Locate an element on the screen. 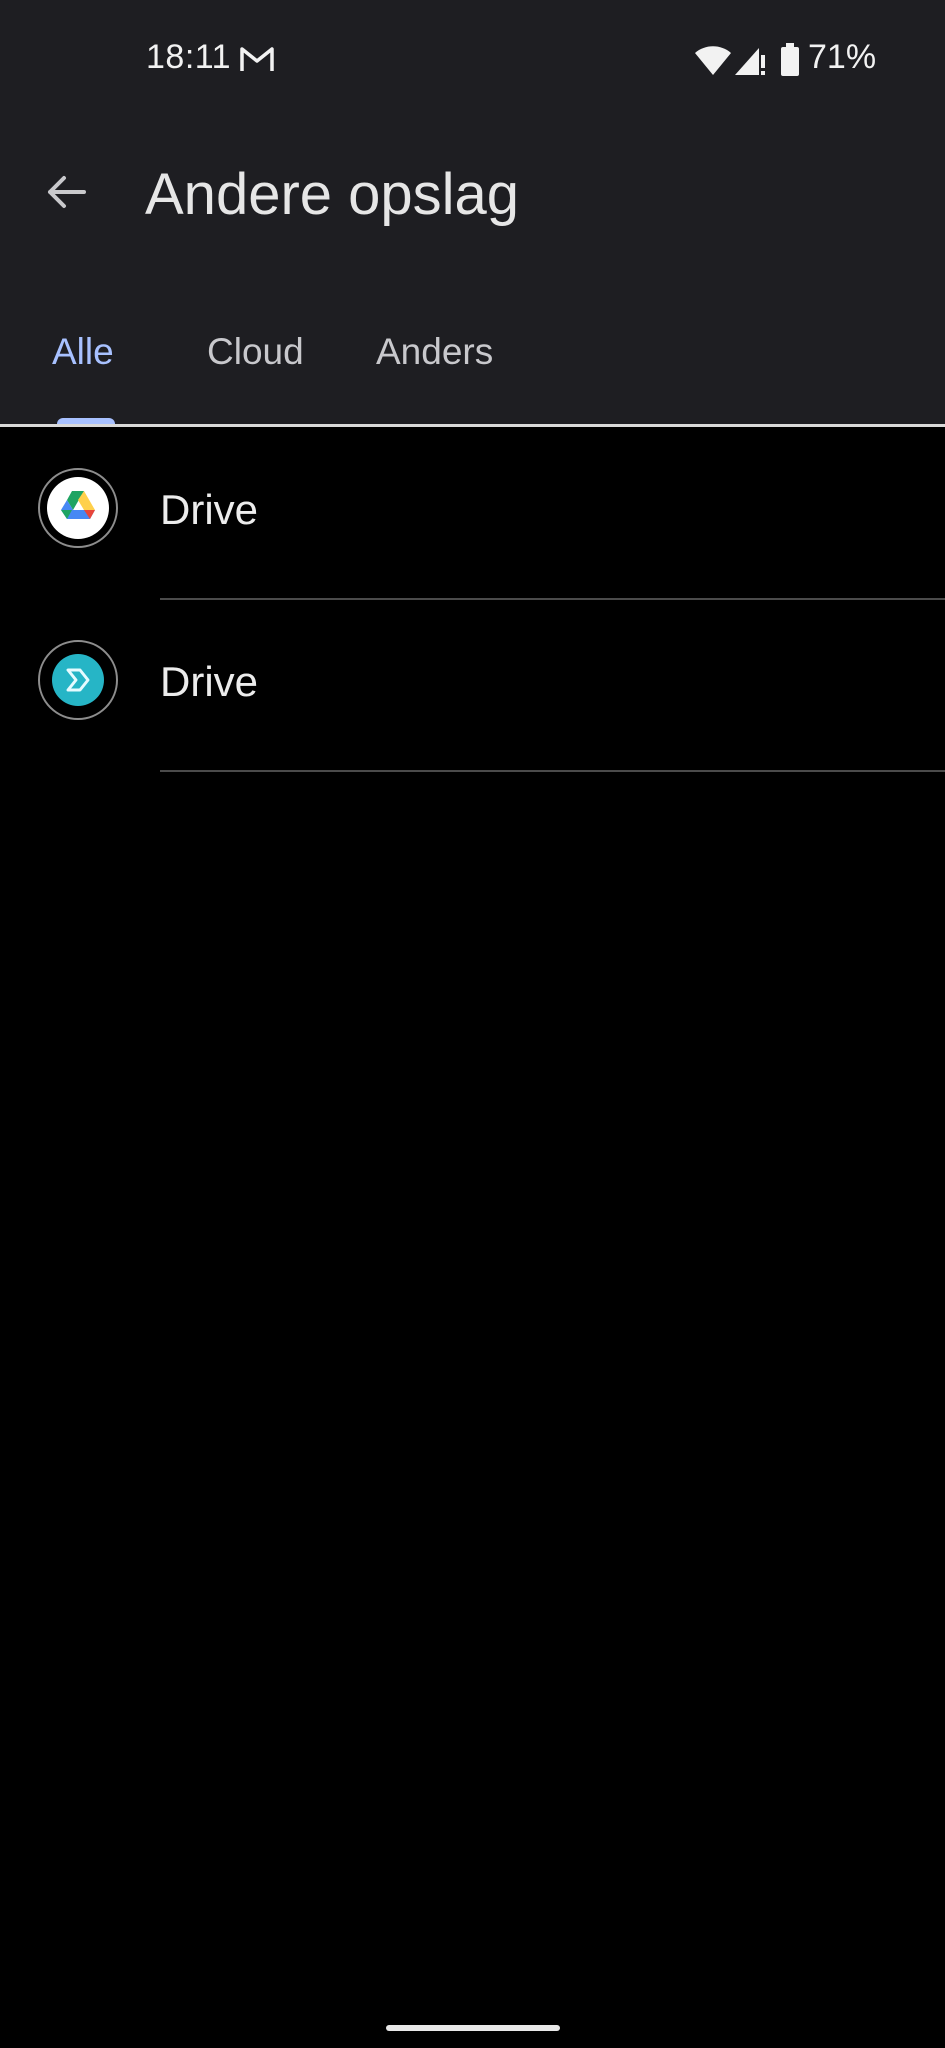  wifi-icon is located at coordinates (713, 60).